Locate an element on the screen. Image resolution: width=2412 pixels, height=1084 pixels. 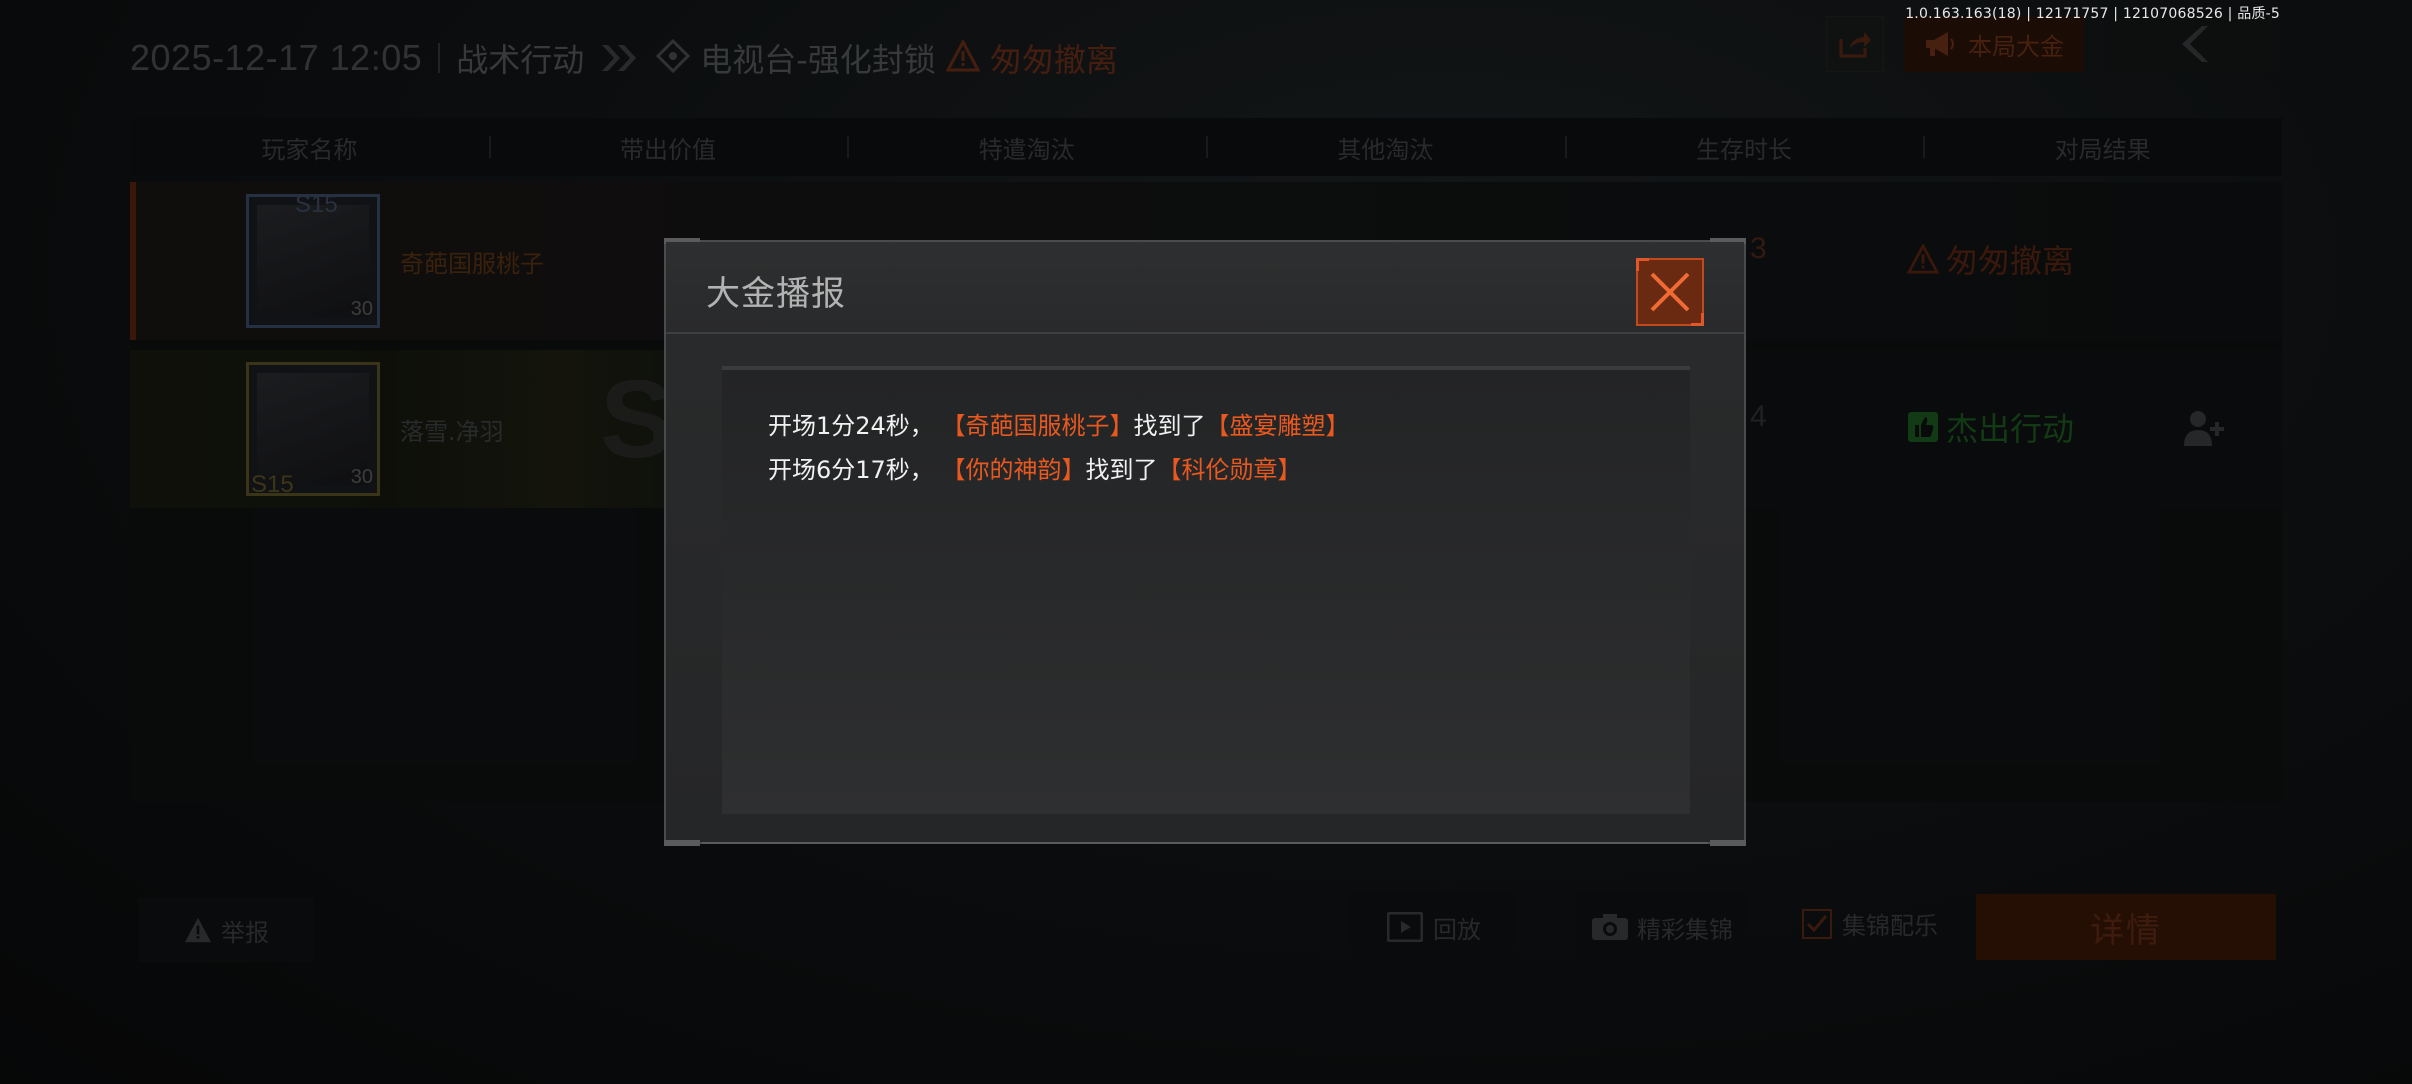
list-item: 开场6分17秒， 【你的神韵】找到了【科伦勋章】 is located at coordinates (1058, 470).